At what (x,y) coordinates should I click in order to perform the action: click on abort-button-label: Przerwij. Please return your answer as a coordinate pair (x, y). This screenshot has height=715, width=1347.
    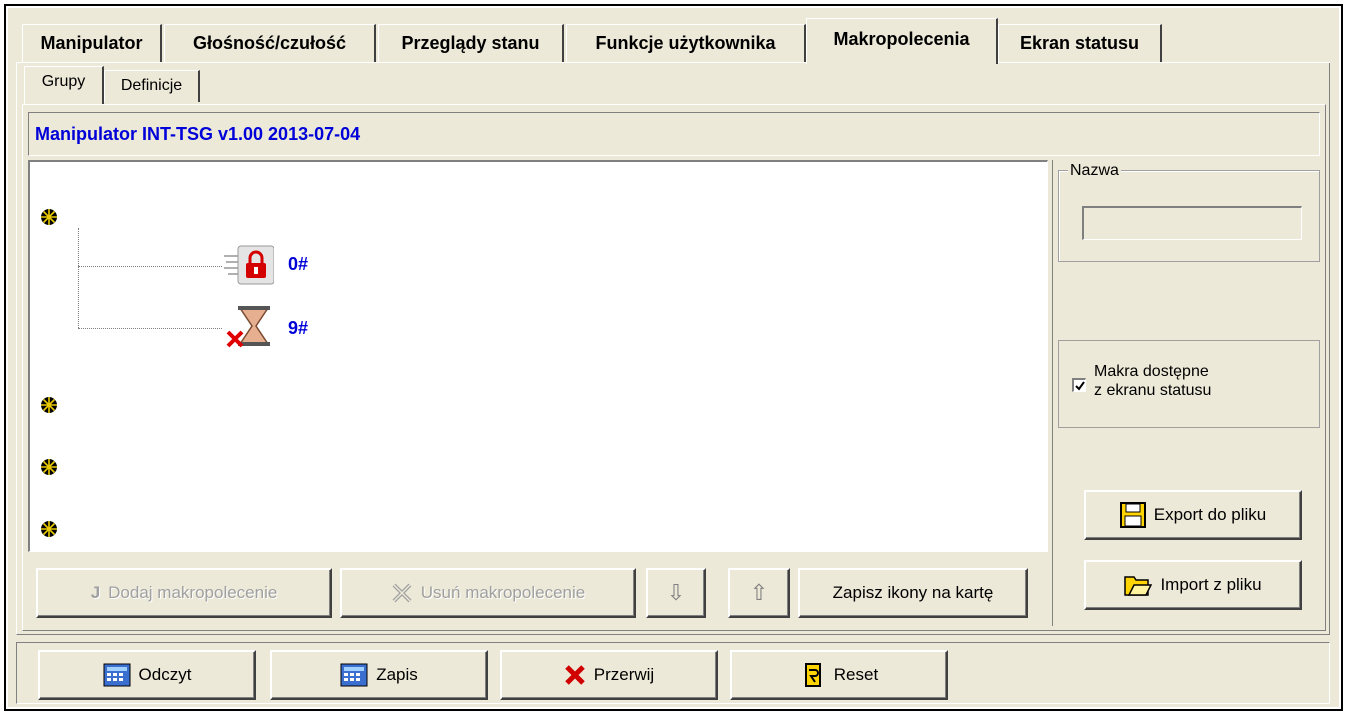
    Looking at the image, I should click on (624, 674).